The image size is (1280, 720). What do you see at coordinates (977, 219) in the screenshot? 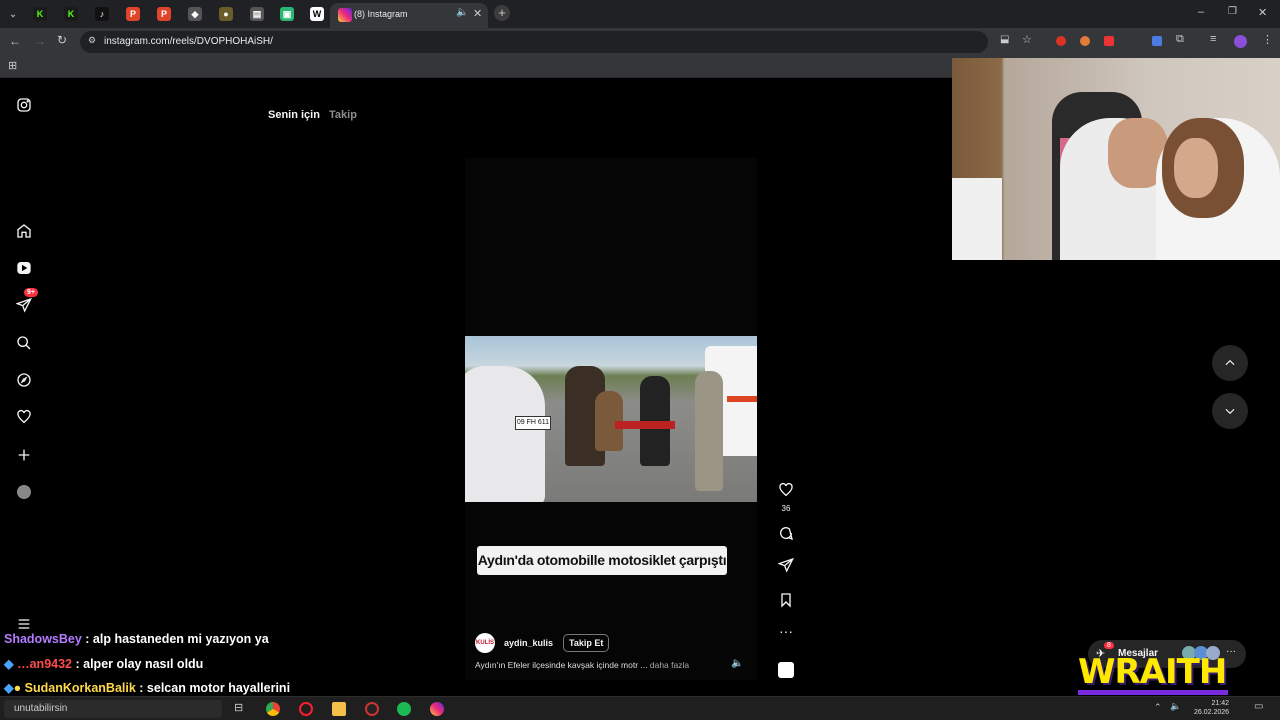
I see `shelf-shape` at bounding box center [977, 219].